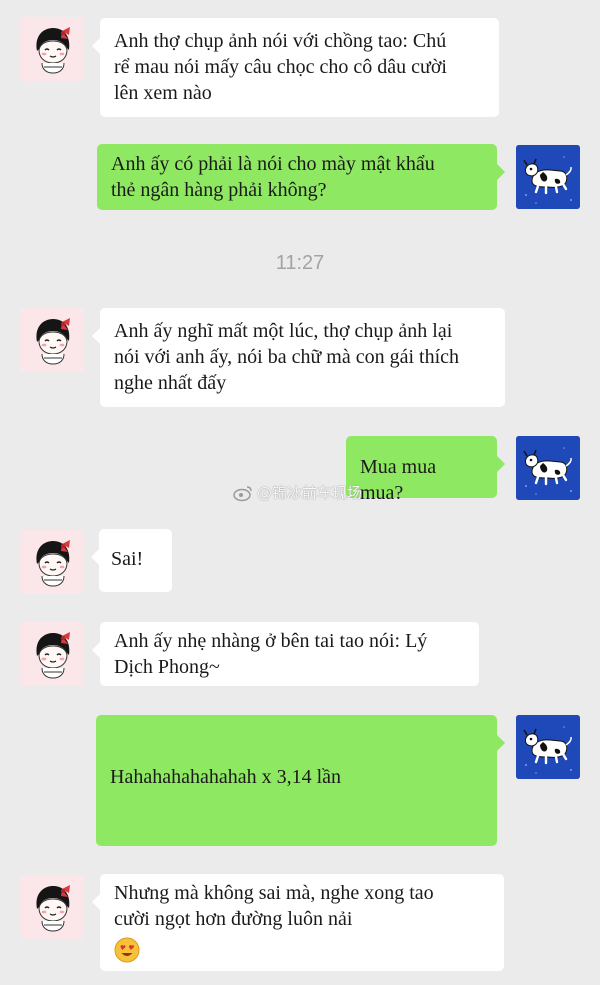 The height and width of the screenshot is (985, 600). Describe the element at coordinates (127, 950) in the screenshot. I see `heart-eyes-emoji-icon` at that location.